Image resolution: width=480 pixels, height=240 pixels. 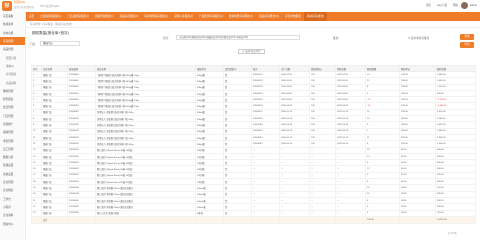 What do you see at coordinates (60, 43) in the screenshot?
I see `shop-select: 惠城门店` at bounding box center [60, 43].